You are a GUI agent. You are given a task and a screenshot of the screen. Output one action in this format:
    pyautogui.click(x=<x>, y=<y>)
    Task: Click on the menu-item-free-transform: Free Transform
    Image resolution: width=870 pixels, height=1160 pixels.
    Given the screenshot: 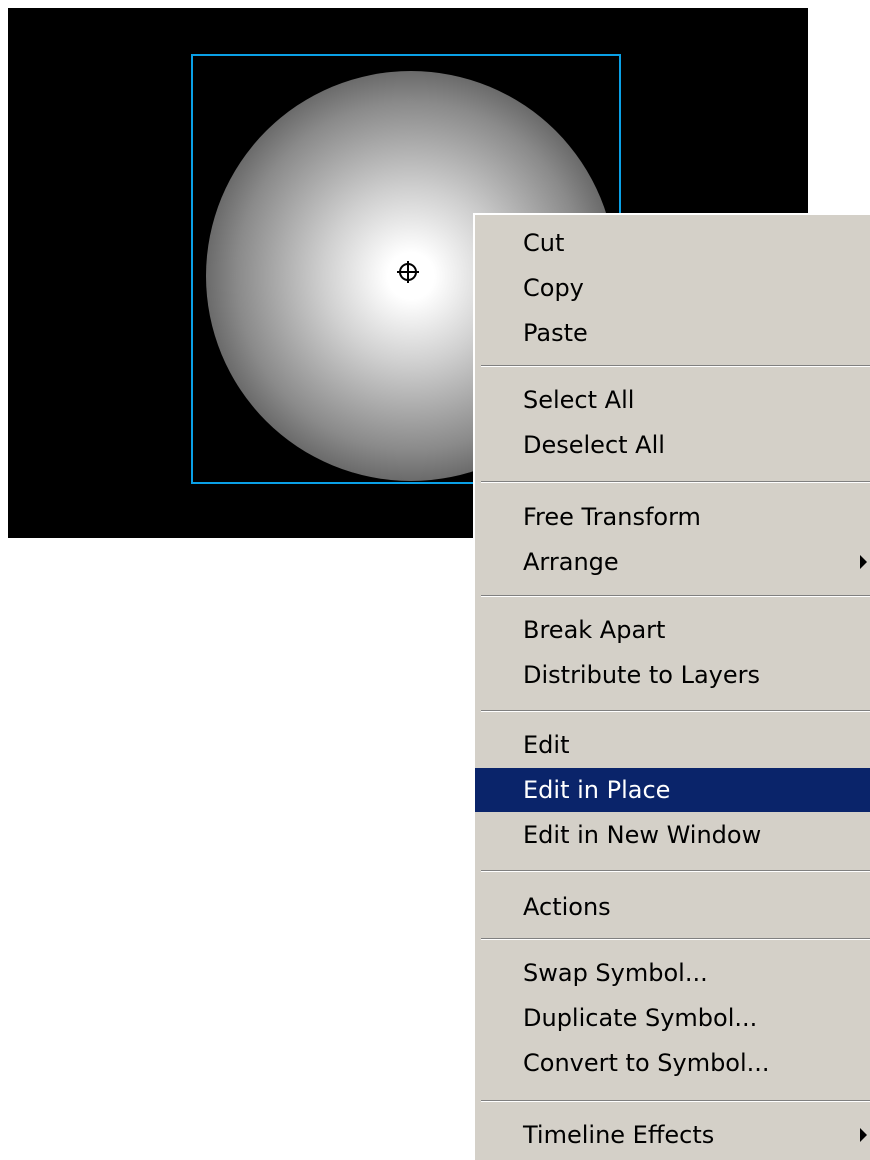 What is the action you would take?
    pyautogui.click(x=672, y=517)
    